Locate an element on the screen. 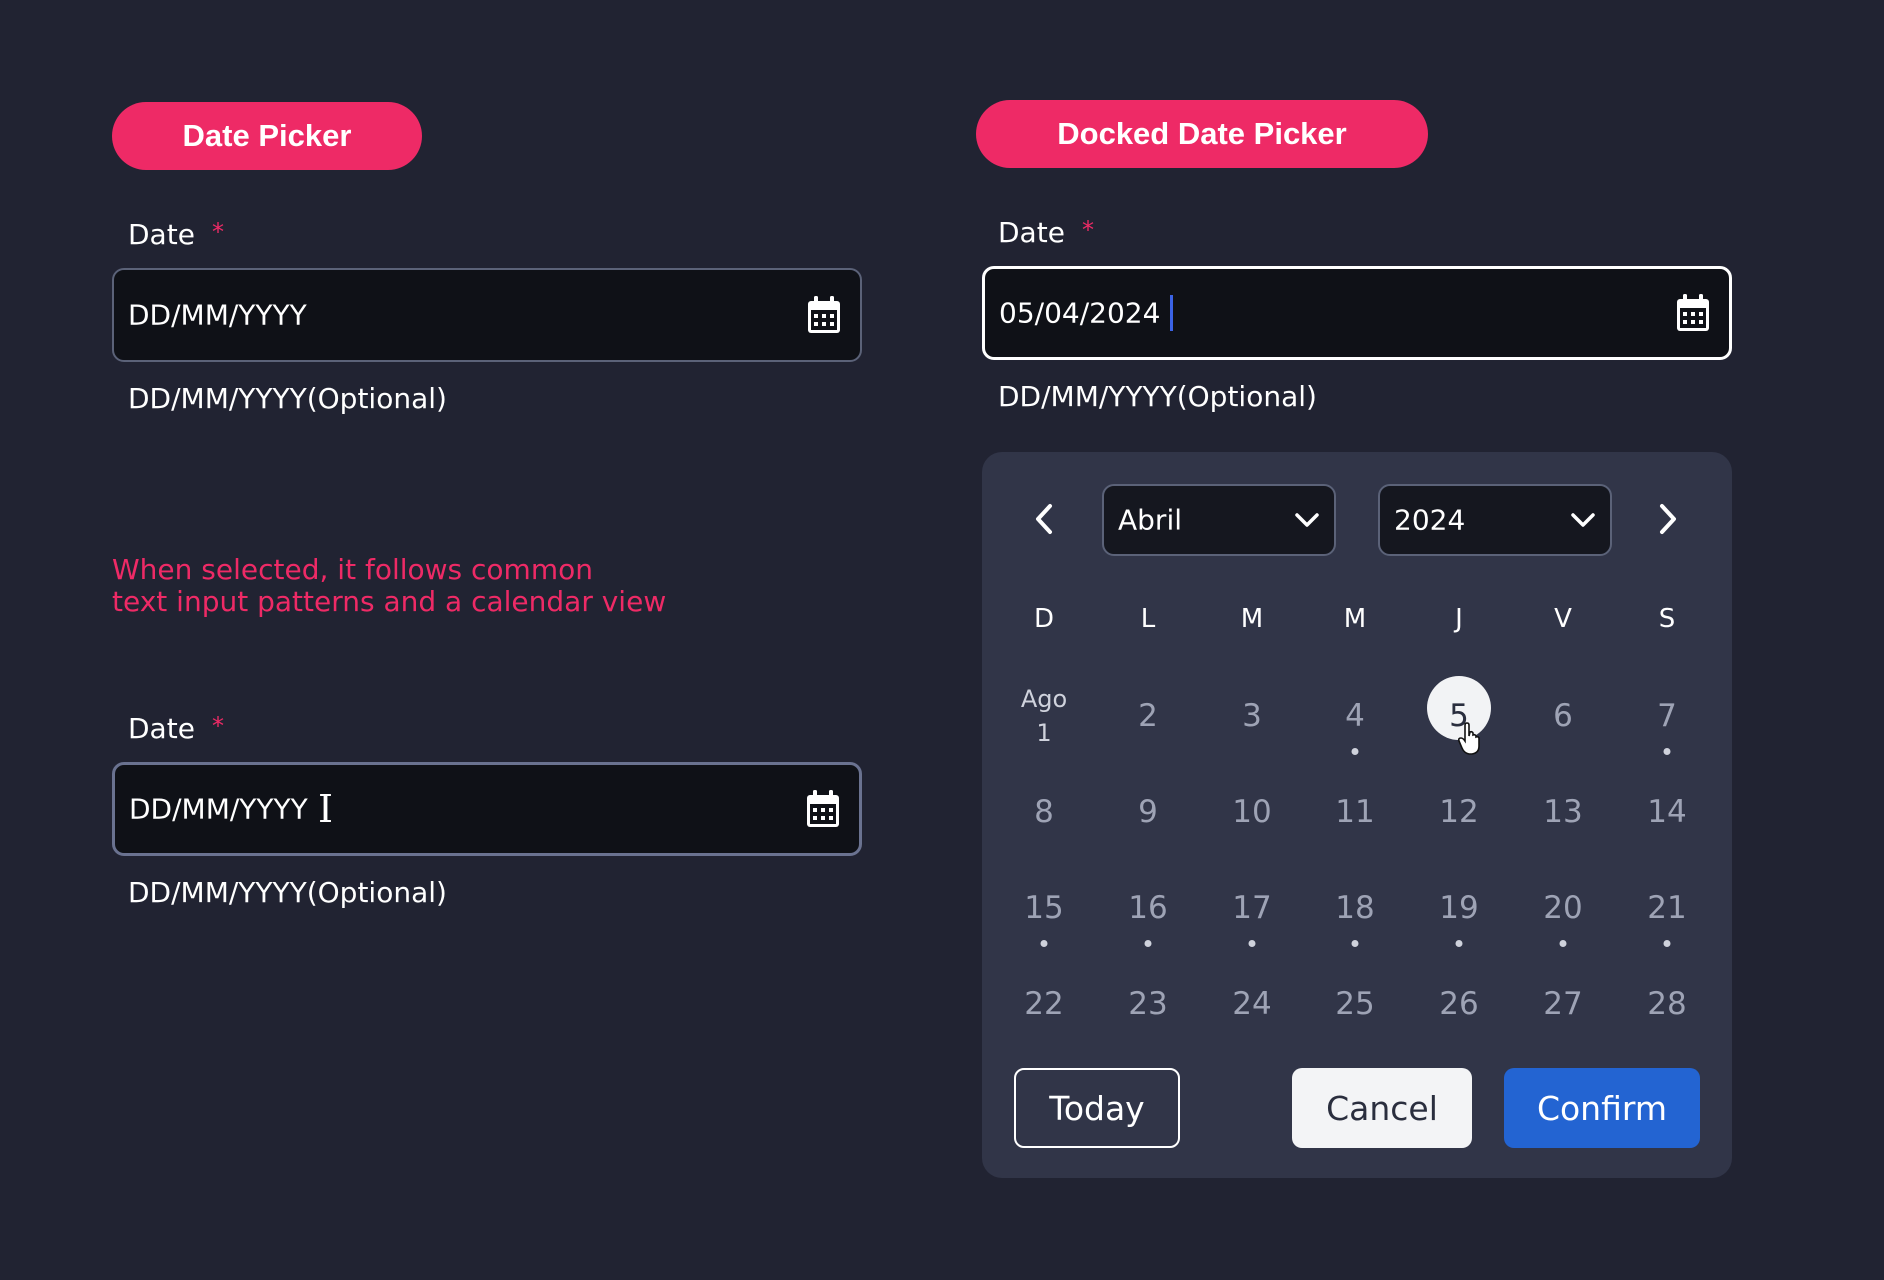  date-input-field-active: 05/04/2024 is located at coordinates (1357, 313).